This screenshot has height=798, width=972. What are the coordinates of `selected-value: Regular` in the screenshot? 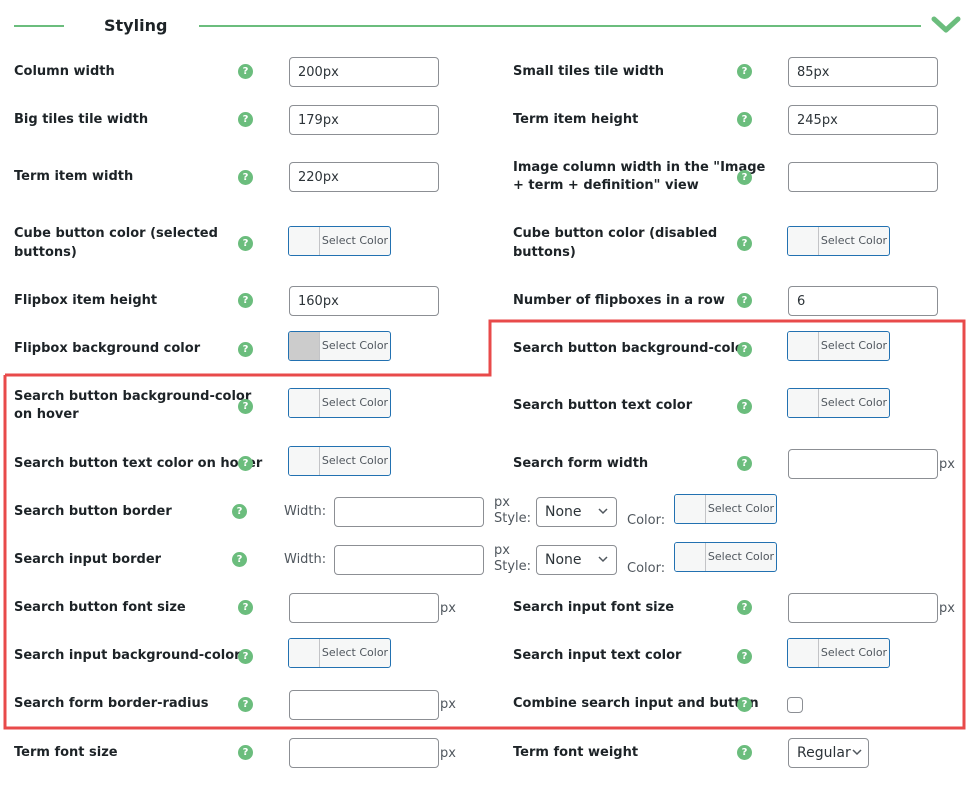 It's located at (824, 753).